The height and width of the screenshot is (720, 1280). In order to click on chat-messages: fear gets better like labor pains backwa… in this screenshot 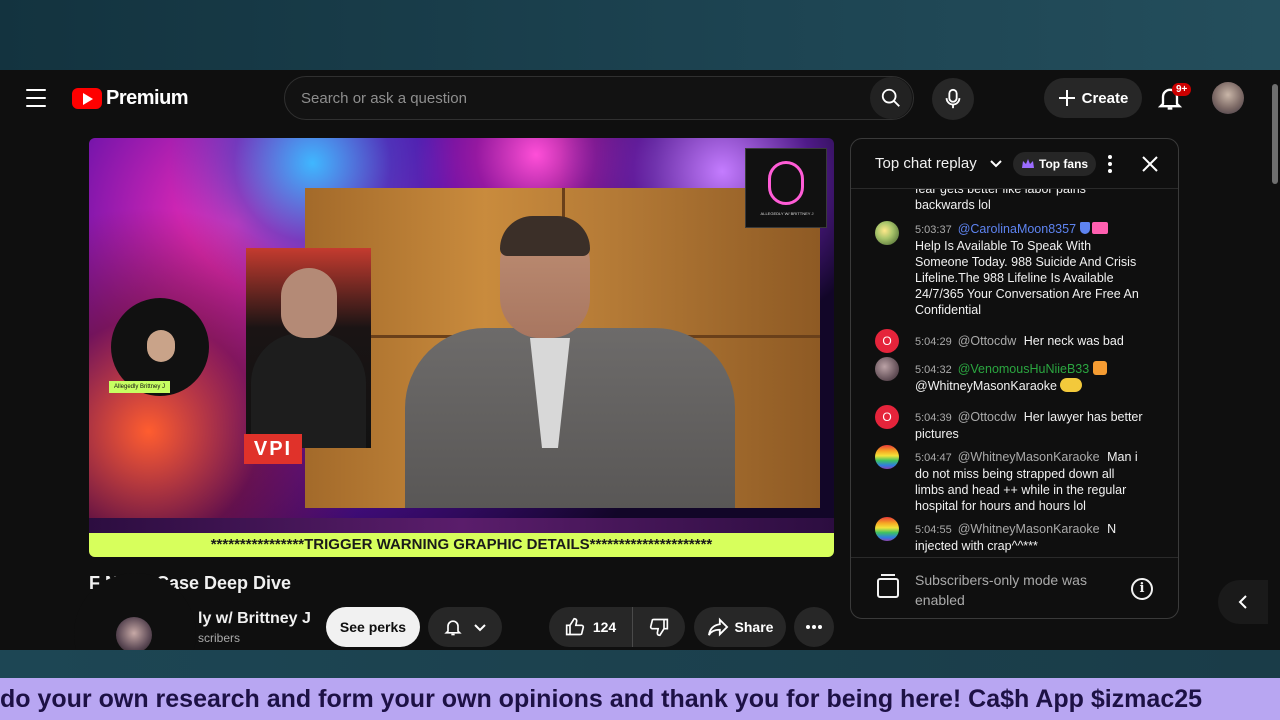, I will do `click(1014, 373)`.